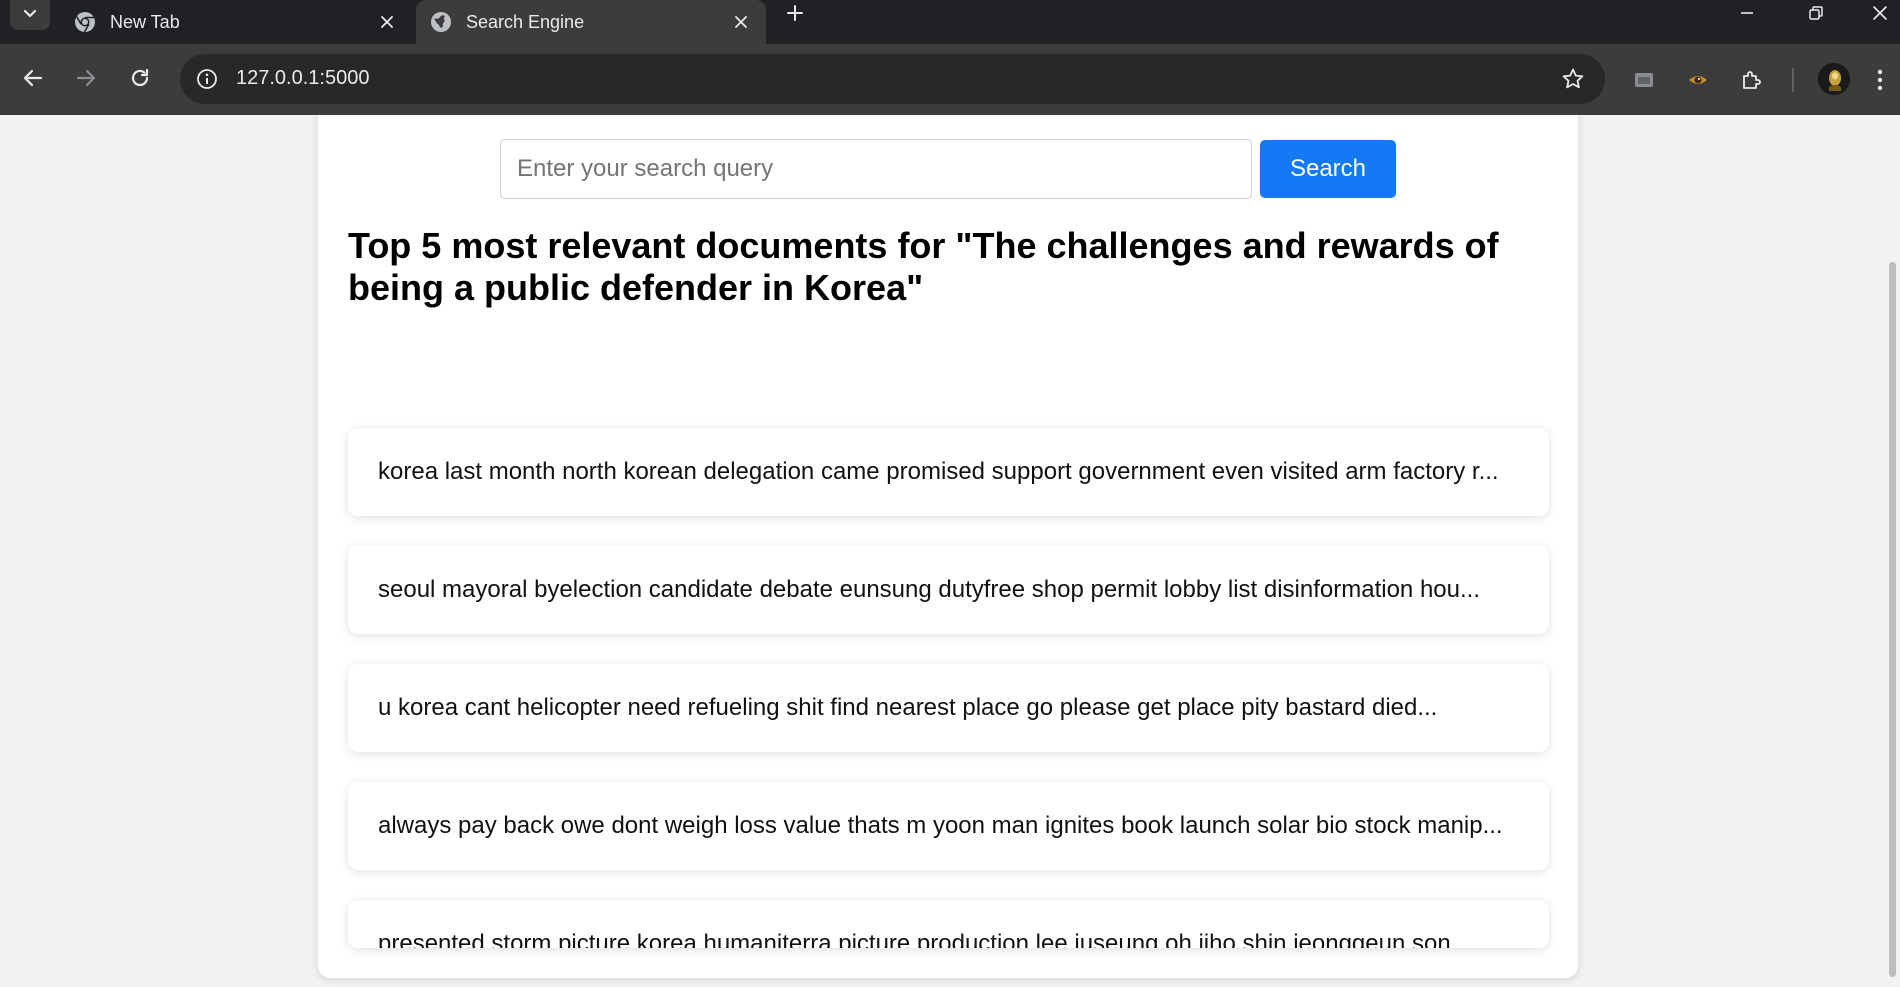  Describe the element at coordinates (950, 22) in the screenshot. I see `tab-strip: New Tab Search Engine` at that location.